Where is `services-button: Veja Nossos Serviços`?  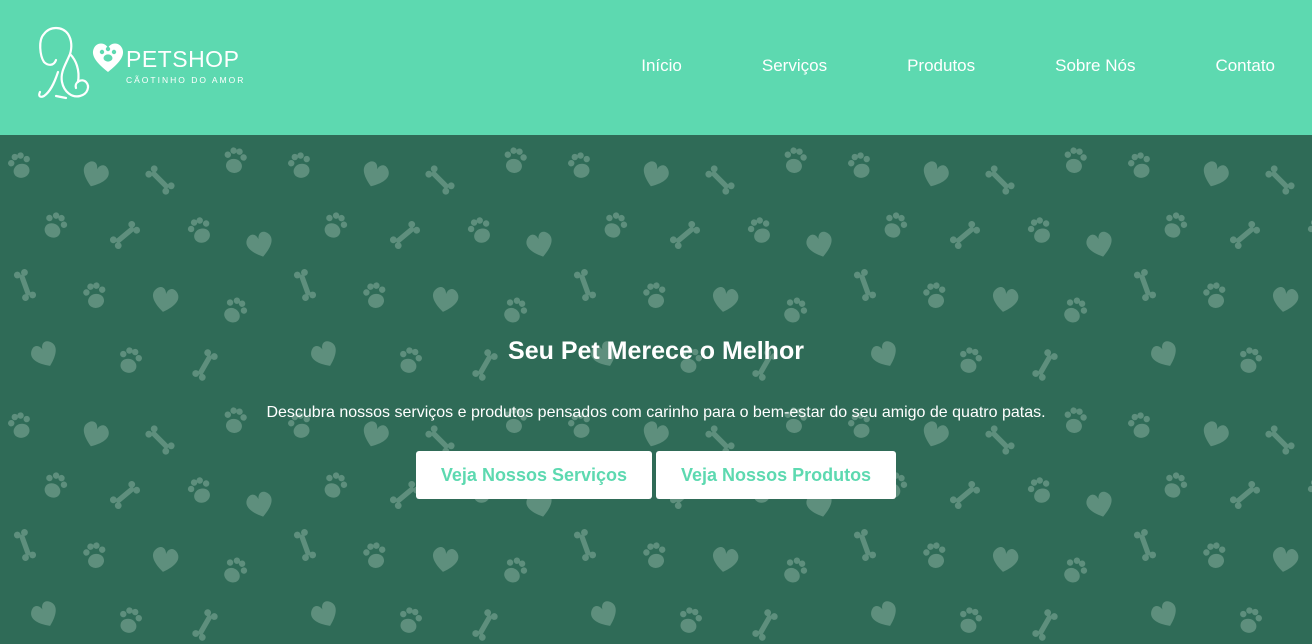
services-button: Veja Nossos Serviços is located at coordinates (534, 475).